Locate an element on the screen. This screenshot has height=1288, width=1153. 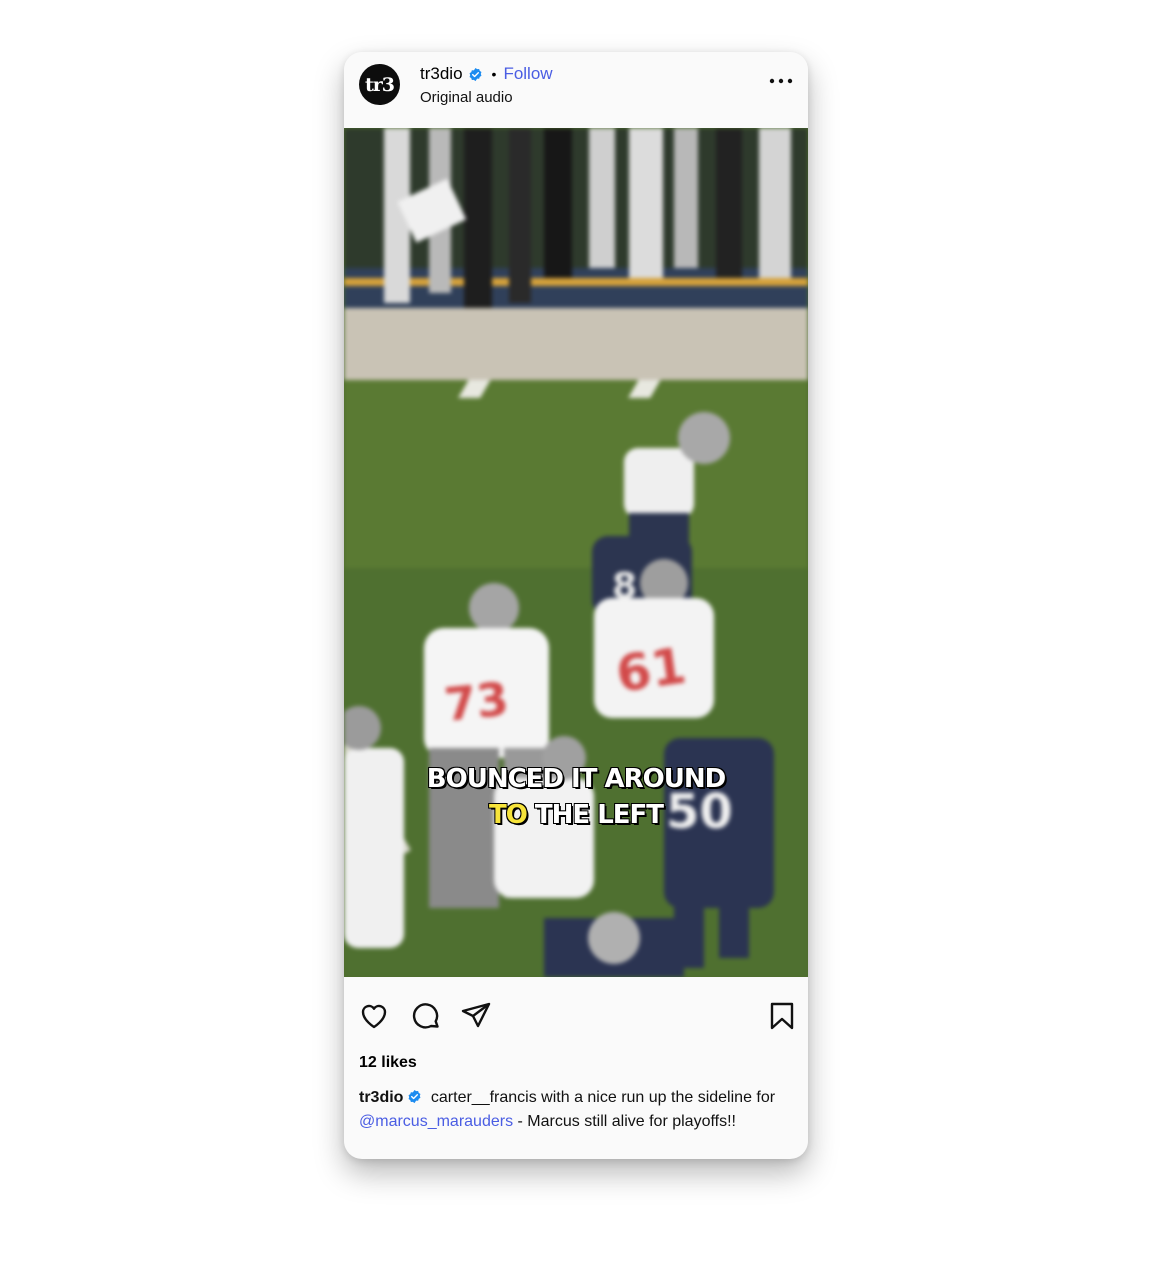
caption-username: tr3dio is located at coordinates (381, 1097).